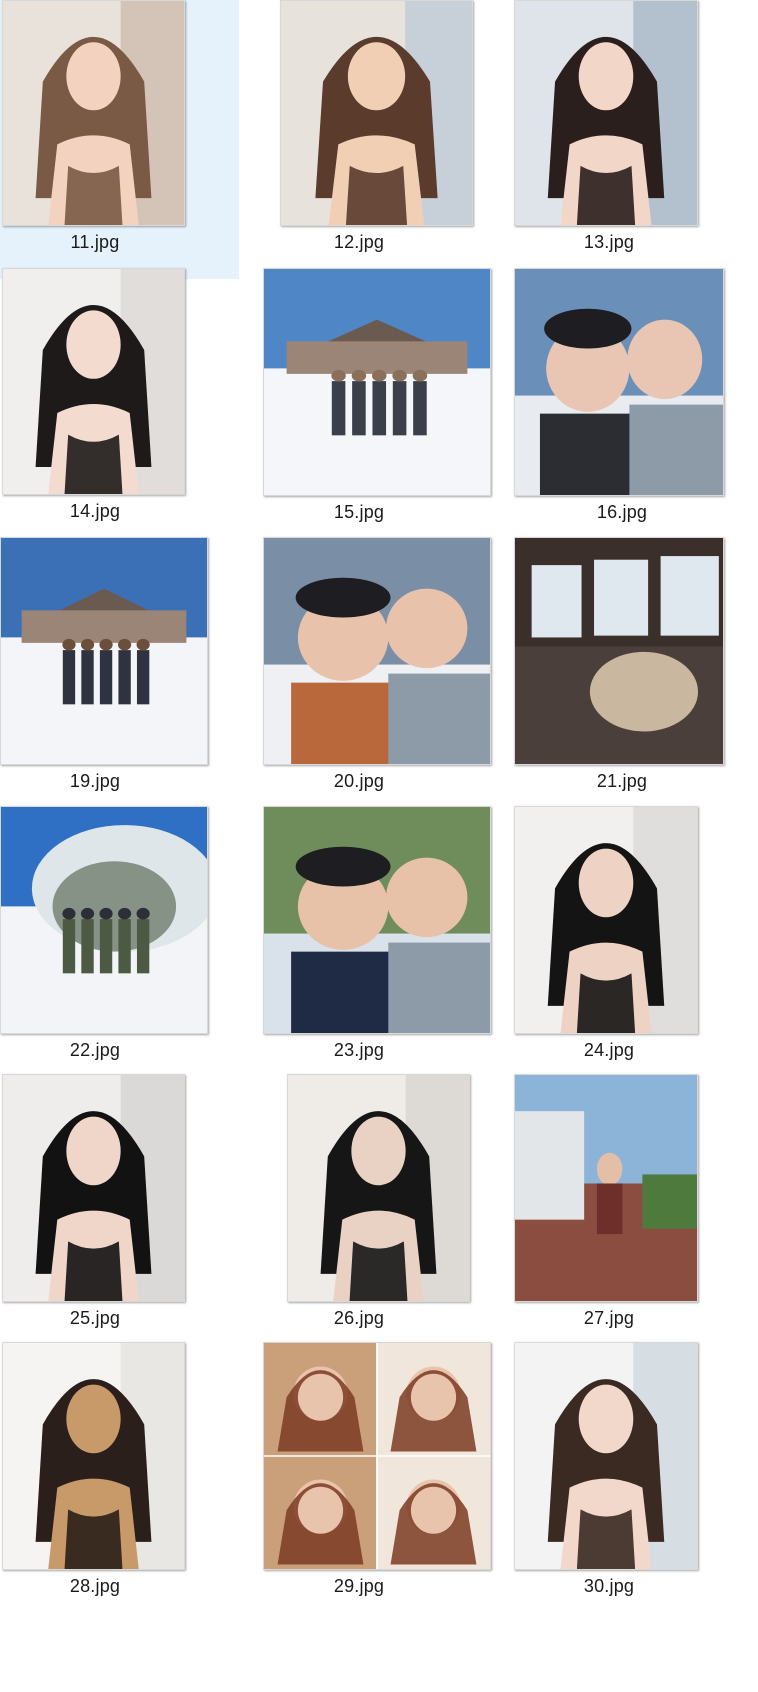 This screenshot has height=1692, width=758. I want to click on file-name-label: 19.jpg, so click(95, 781).